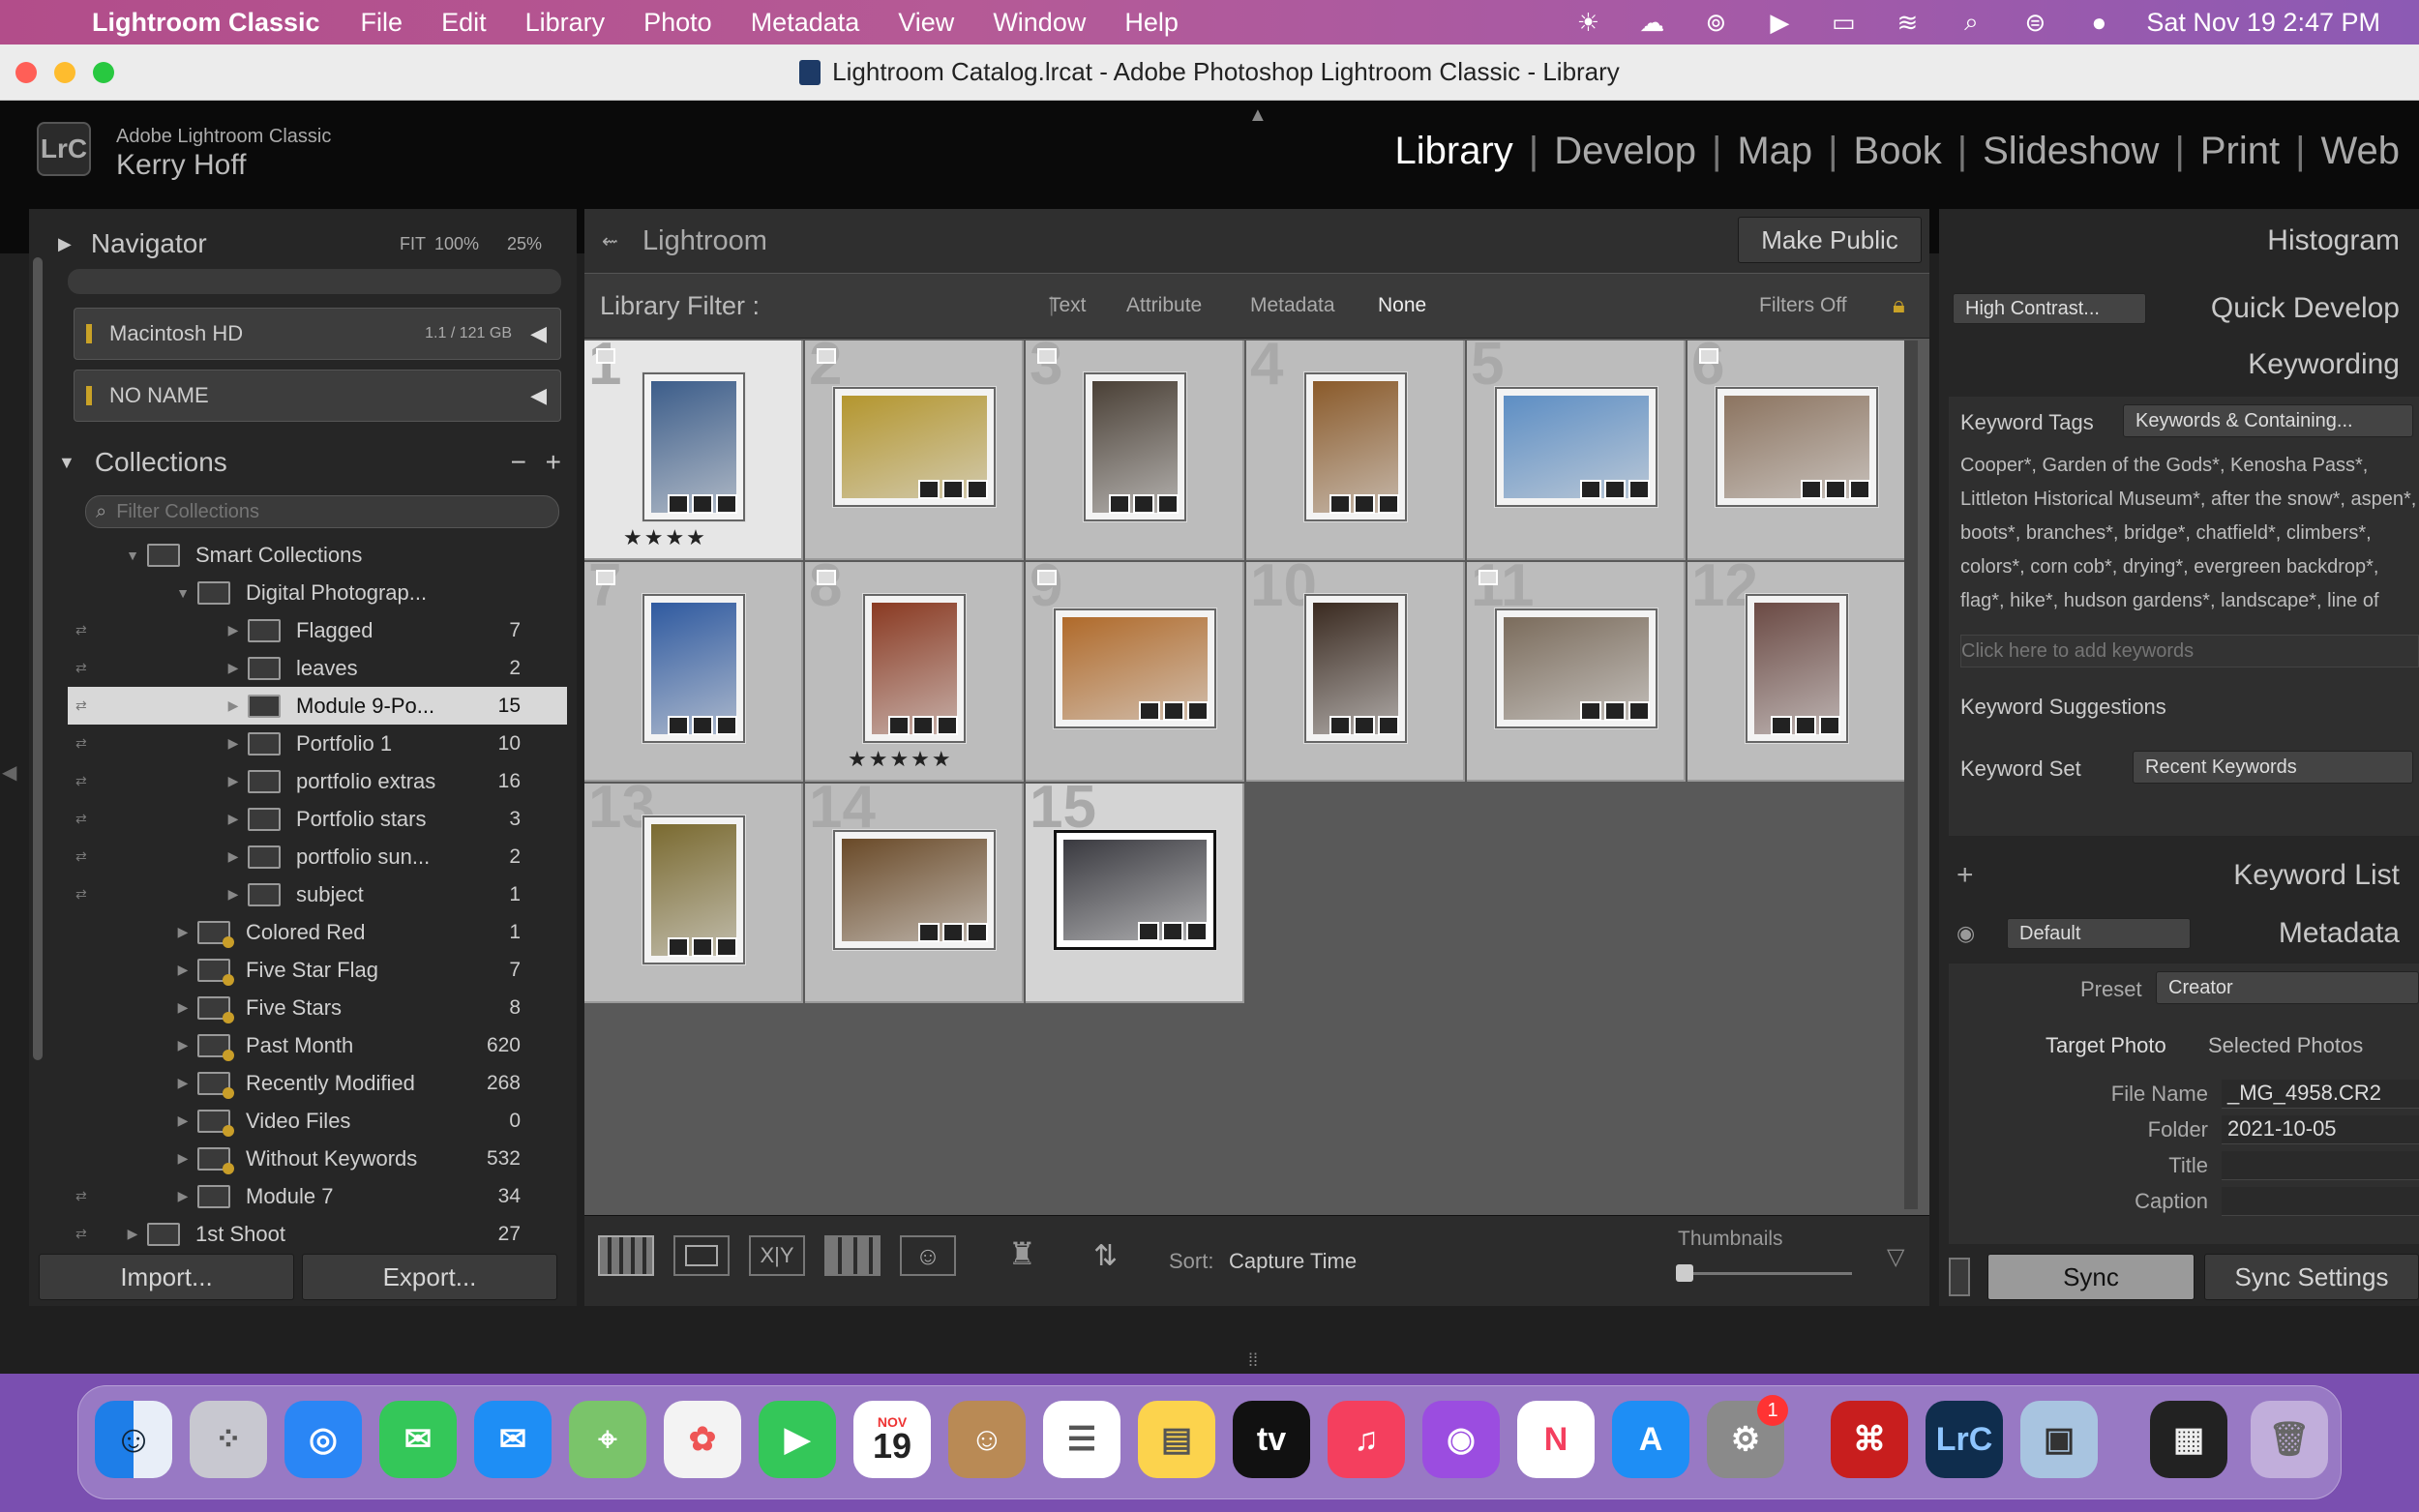  Describe the element at coordinates (1135, 890) in the screenshot. I see `grid-cell: 15` at that location.